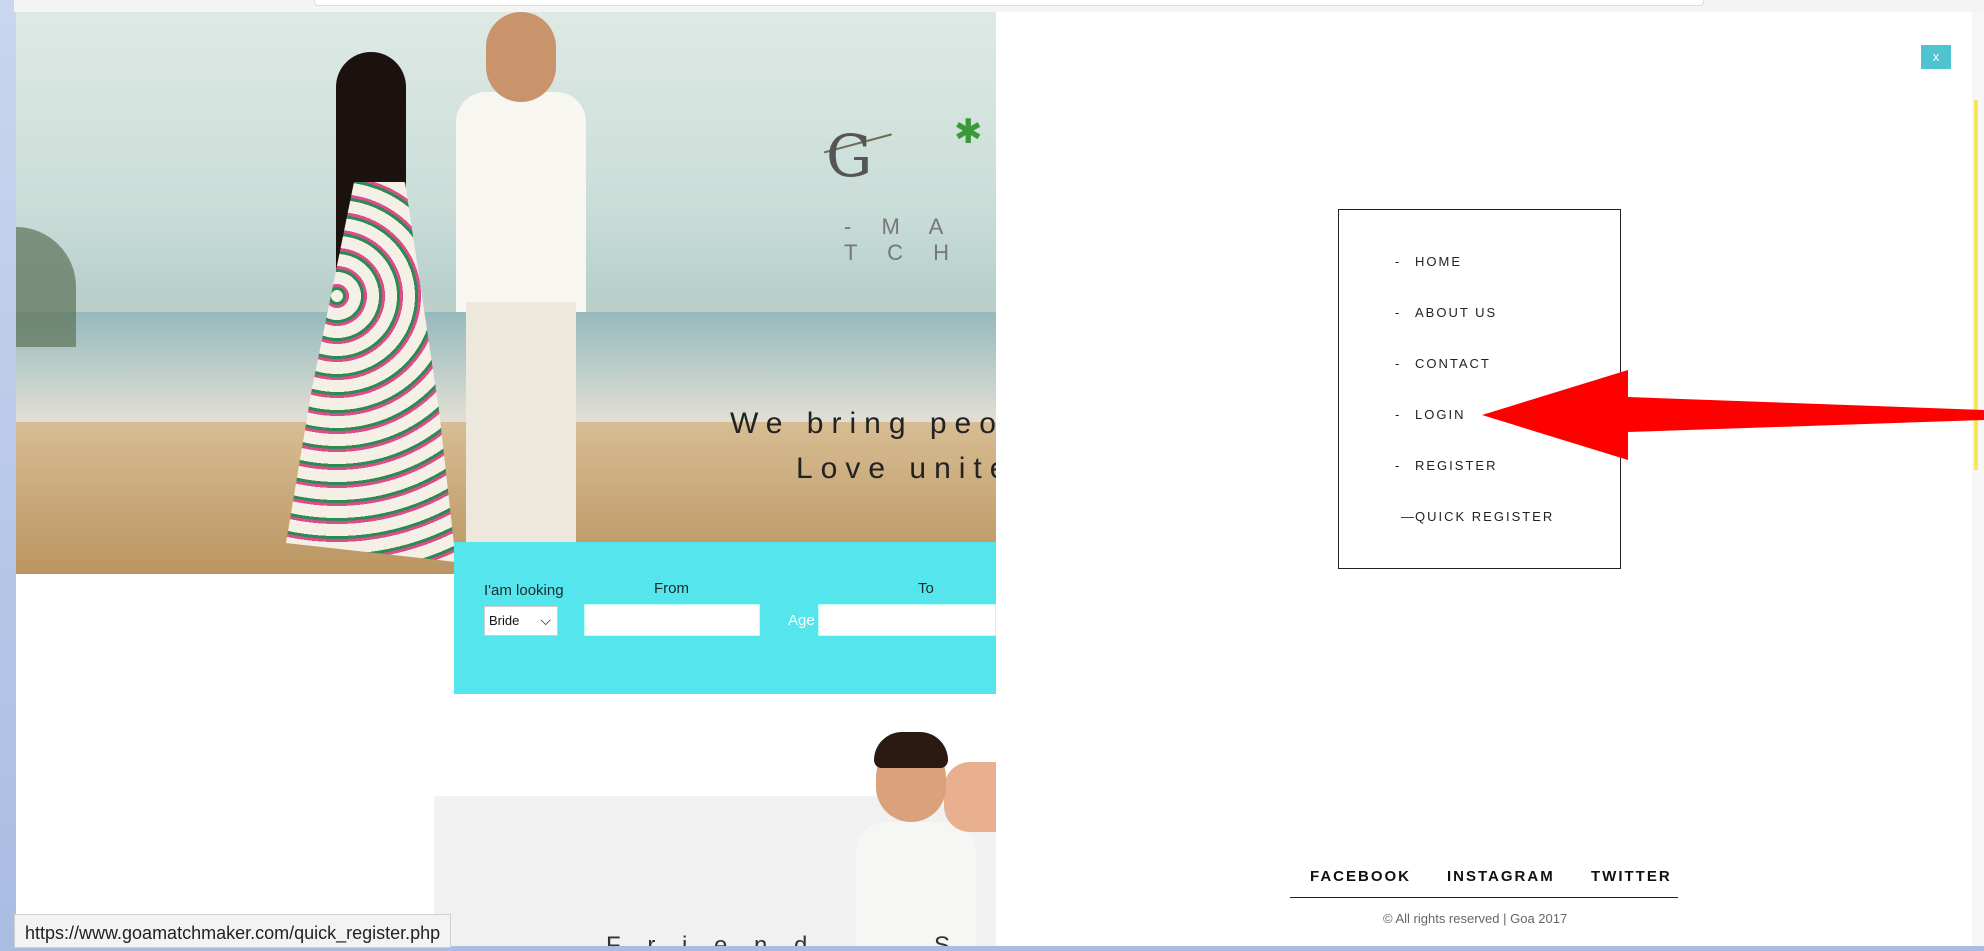  Describe the element at coordinates (863, 423) in the screenshot. I see `hero-tagline-line1: We bring peo` at that location.